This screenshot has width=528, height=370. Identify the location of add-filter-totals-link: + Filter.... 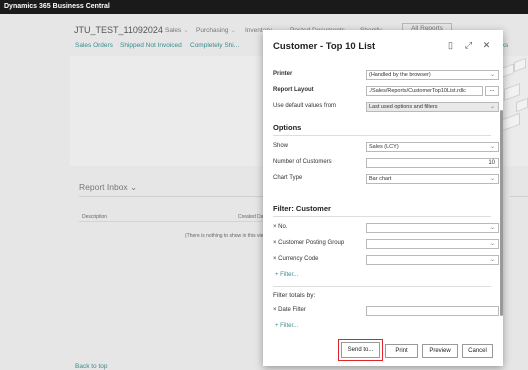
(286, 326).